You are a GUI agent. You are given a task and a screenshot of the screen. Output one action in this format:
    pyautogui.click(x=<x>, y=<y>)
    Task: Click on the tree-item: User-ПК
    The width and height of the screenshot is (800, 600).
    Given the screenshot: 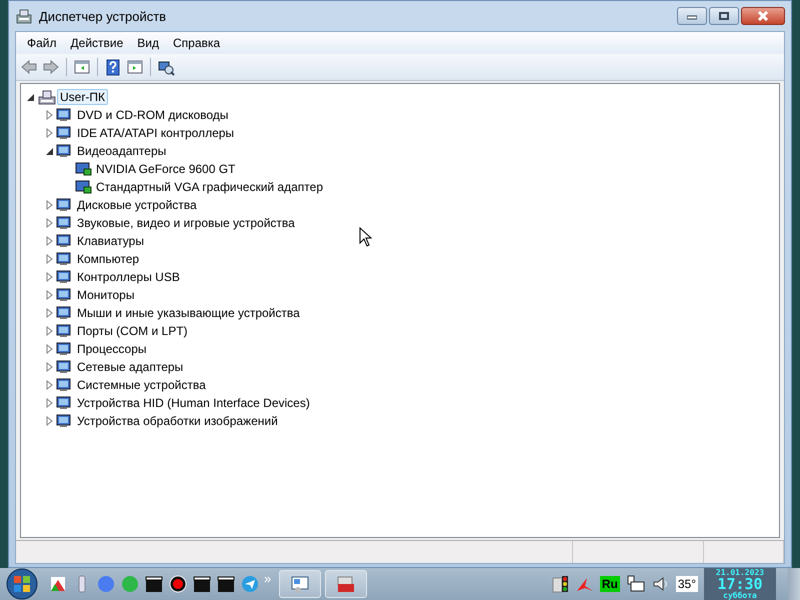 What is the action you would take?
    pyautogui.click(x=82, y=97)
    